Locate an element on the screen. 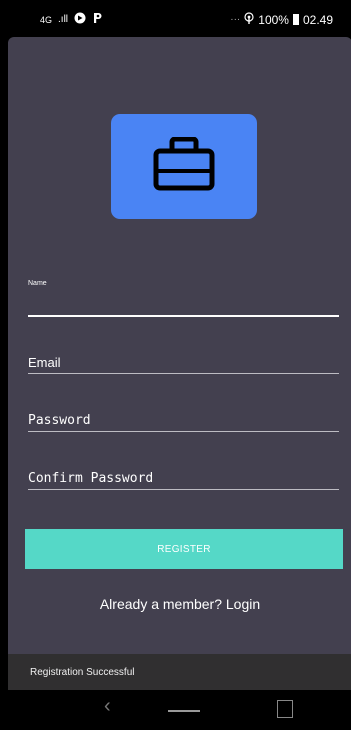 This screenshot has height=730, width=351. navigation-bar: ‹ is located at coordinates (175, 710).